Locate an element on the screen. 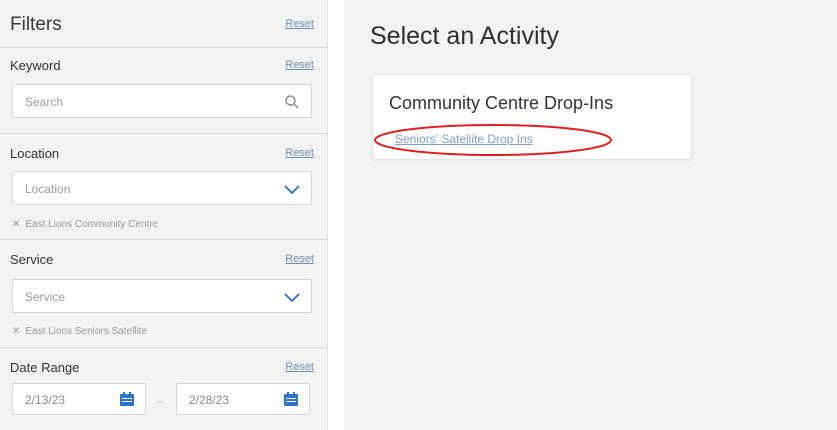  date-range-label: Date Range is located at coordinates (45, 367).